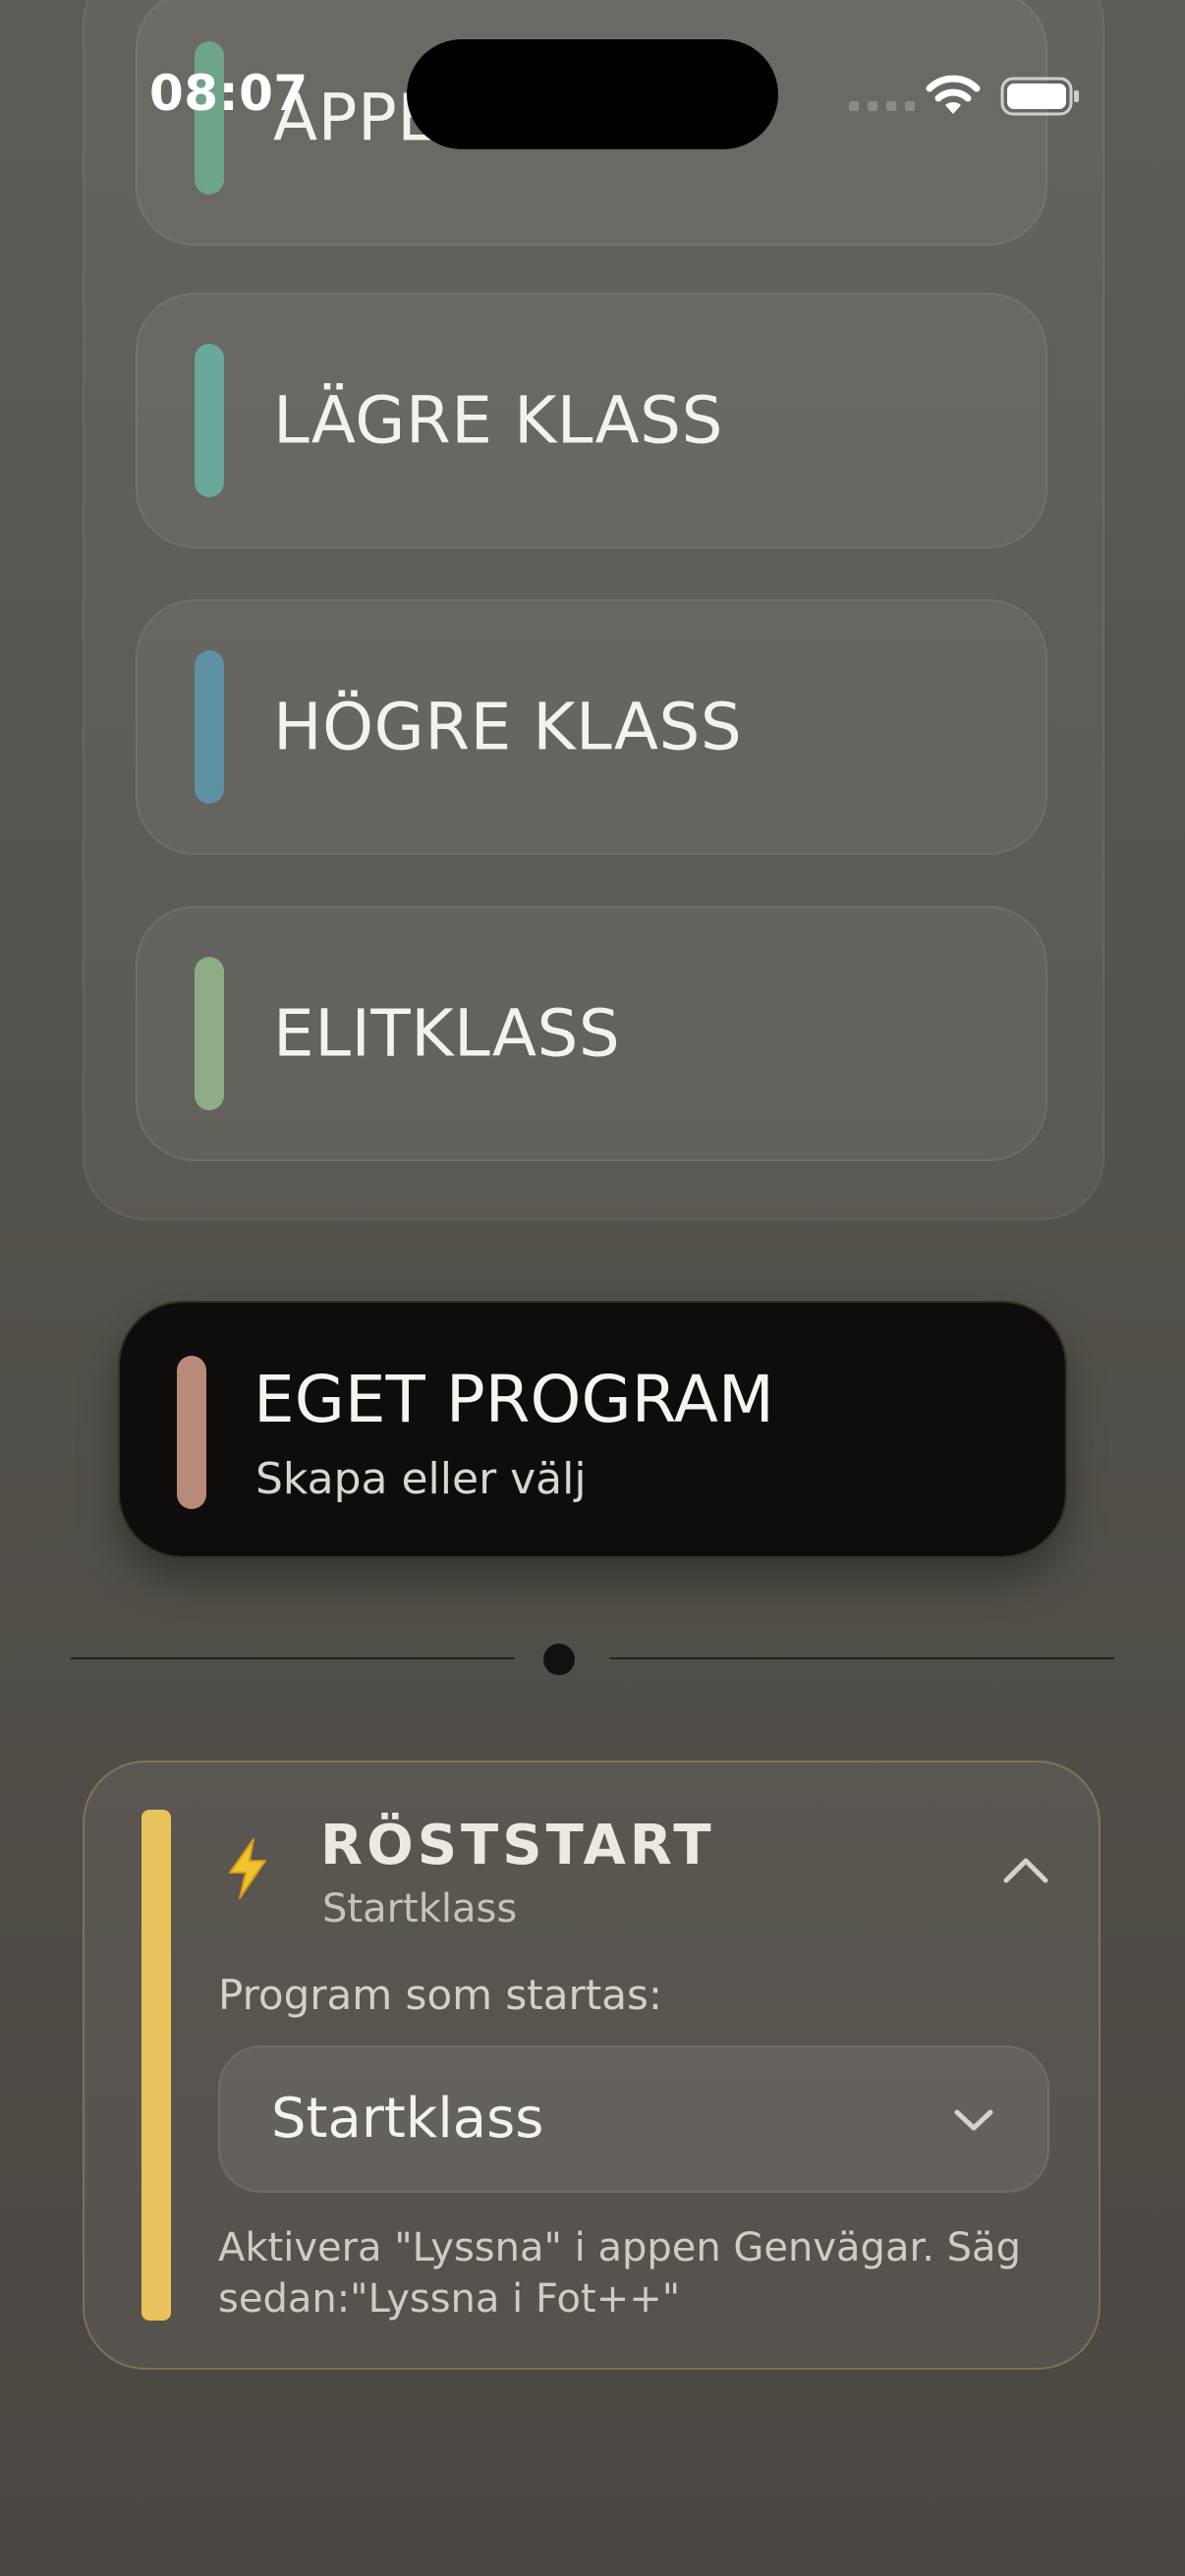 This screenshot has height=2576, width=1185. I want to click on custom-program-card: EGET PROGRAM Skapa eller välj, so click(592, 1429).